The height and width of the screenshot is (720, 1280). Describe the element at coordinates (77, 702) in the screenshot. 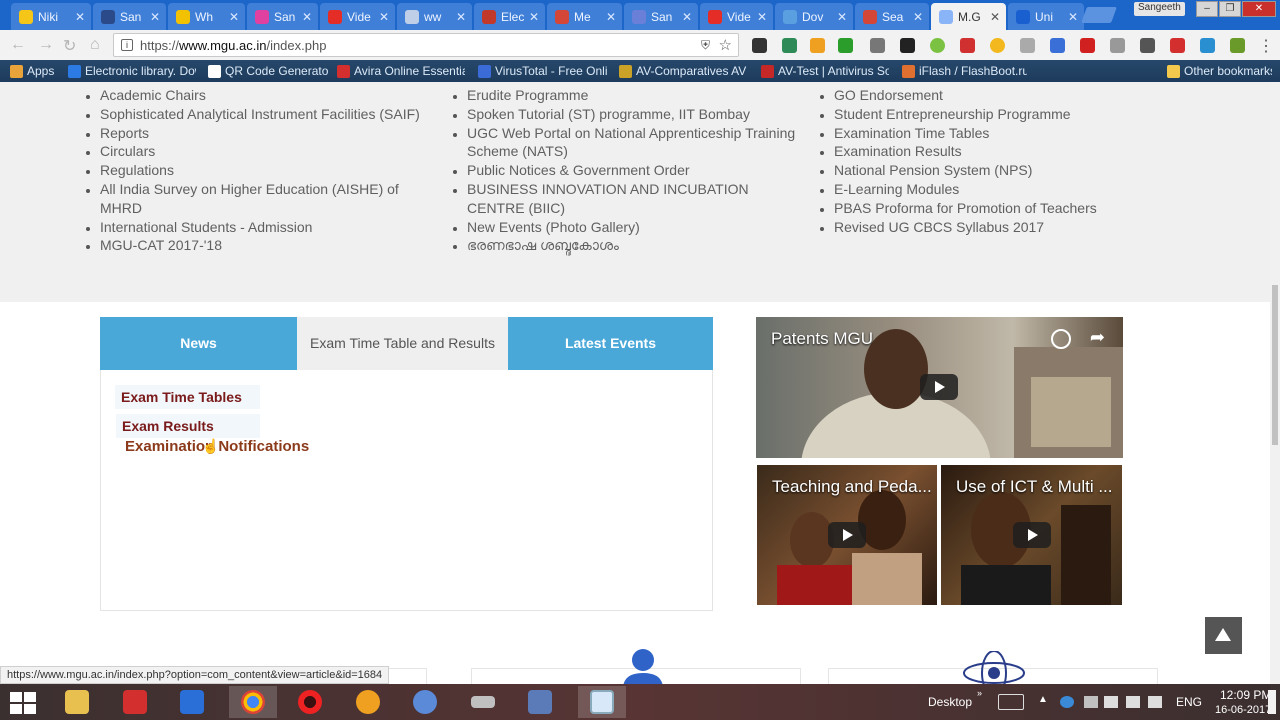

I see `file-explorer-icon` at that location.